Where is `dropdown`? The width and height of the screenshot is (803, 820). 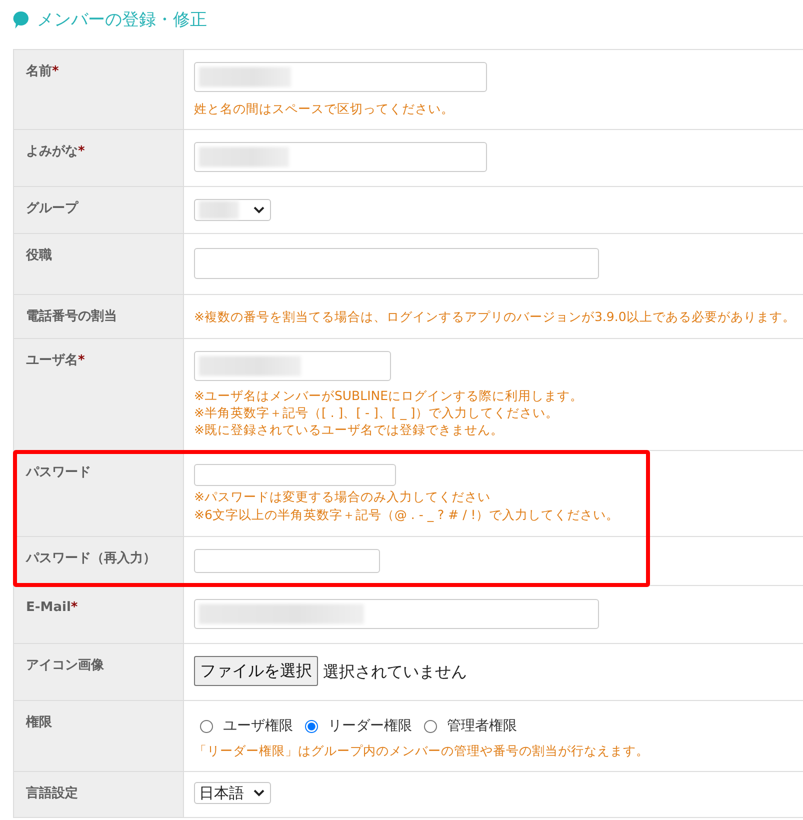 dropdown is located at coordinates (232, 210).